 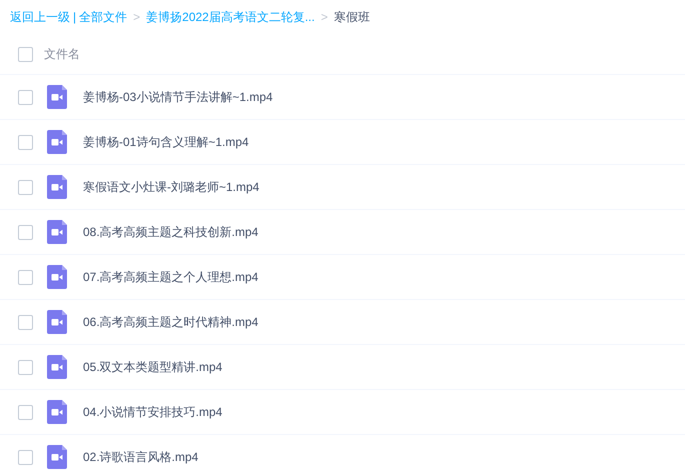 I want to click on file-name: 04.小说情节安排技巧.mp4, so click(x=152, y=412).